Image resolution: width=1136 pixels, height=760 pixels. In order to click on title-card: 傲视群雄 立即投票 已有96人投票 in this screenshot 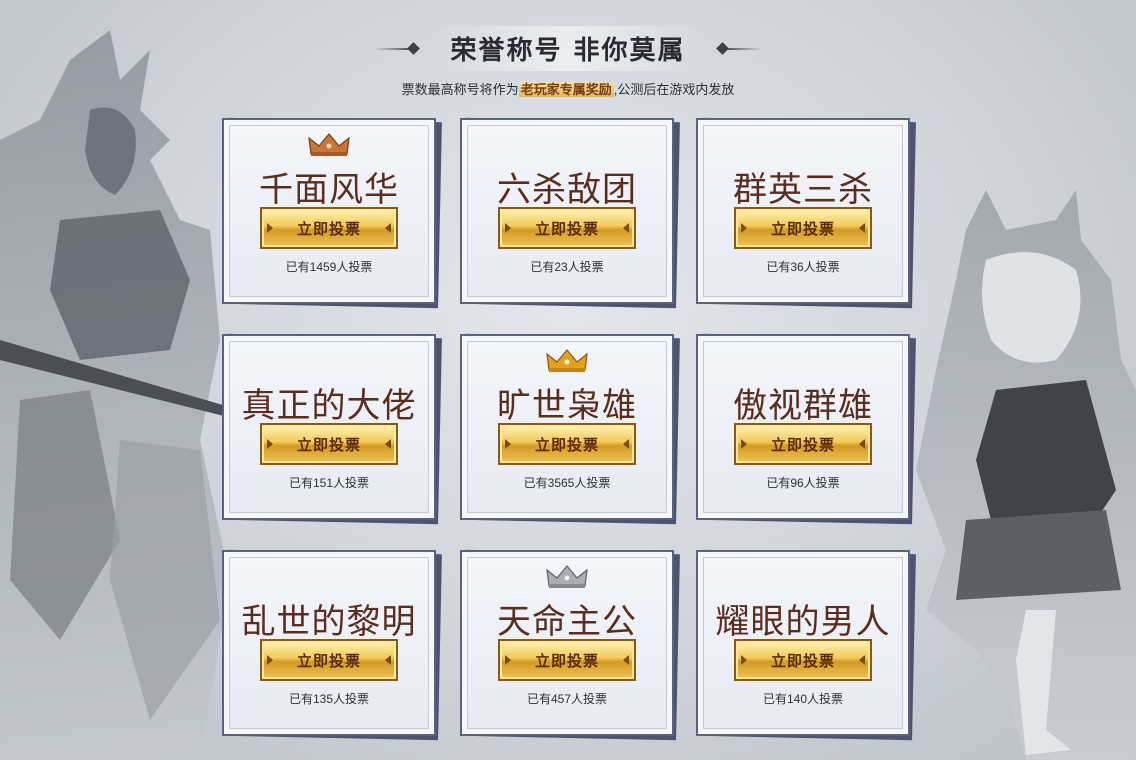, I will do `click(806, 429)`.